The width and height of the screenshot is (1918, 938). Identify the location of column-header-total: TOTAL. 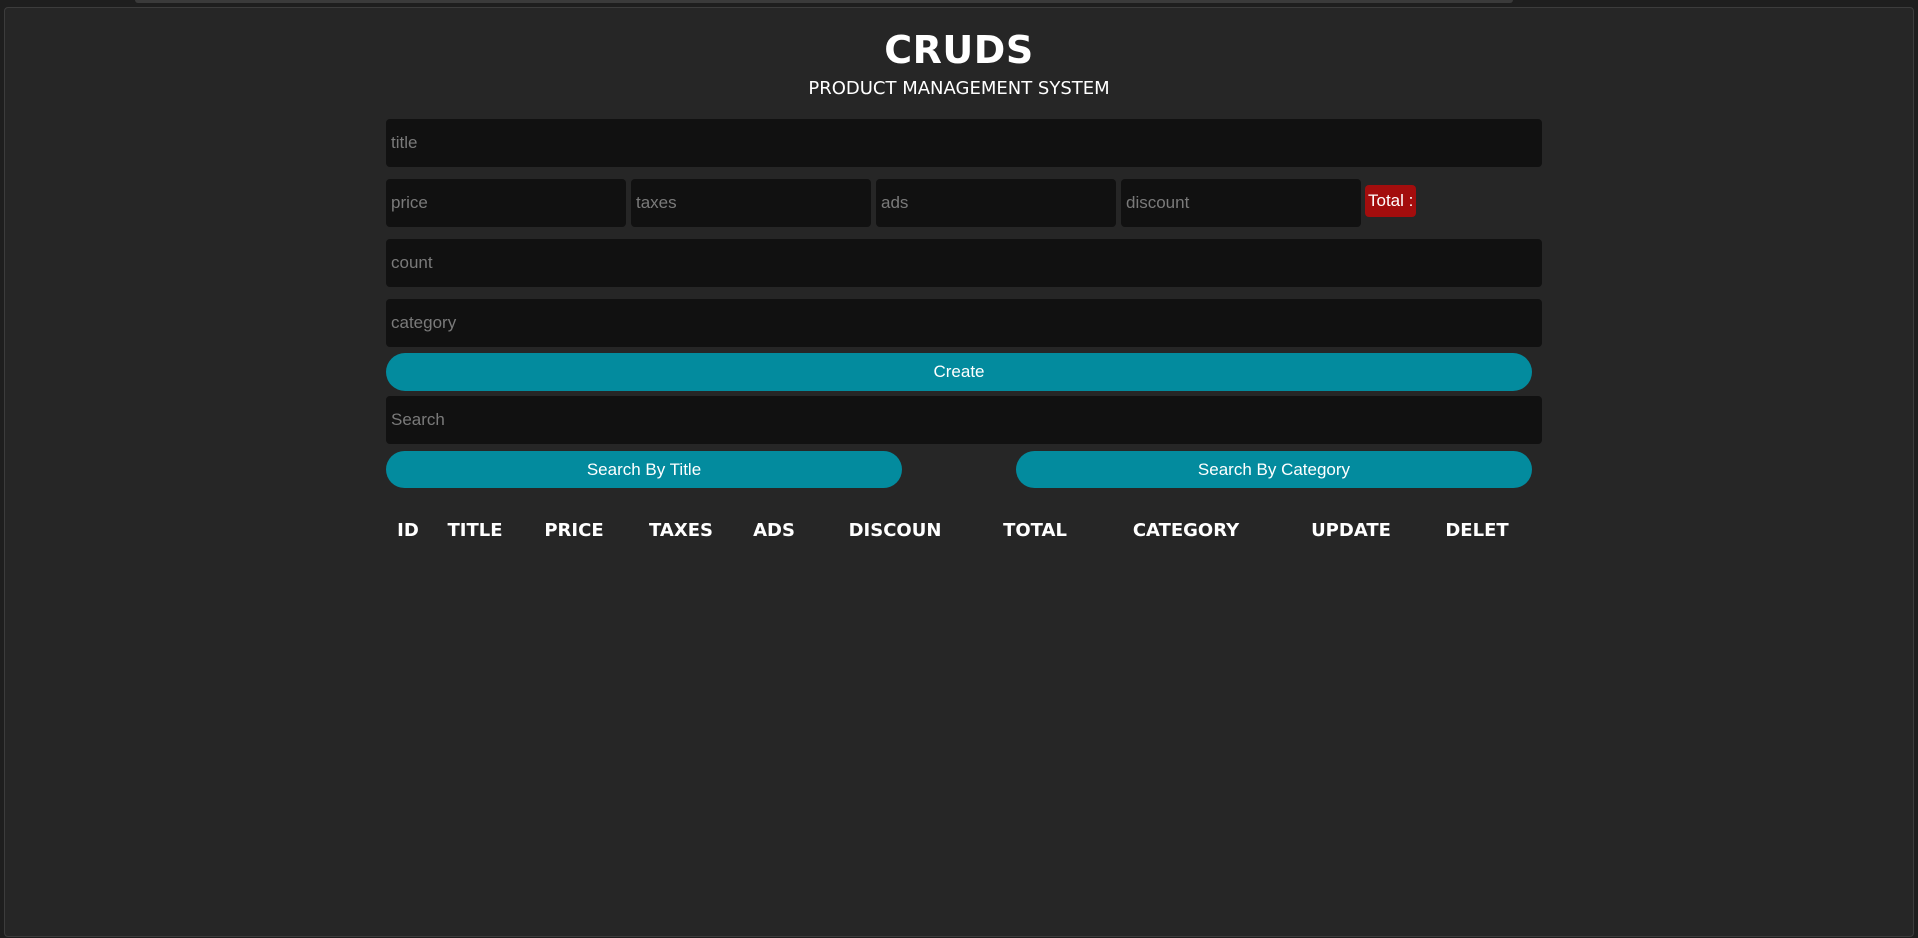
(1035, 530).